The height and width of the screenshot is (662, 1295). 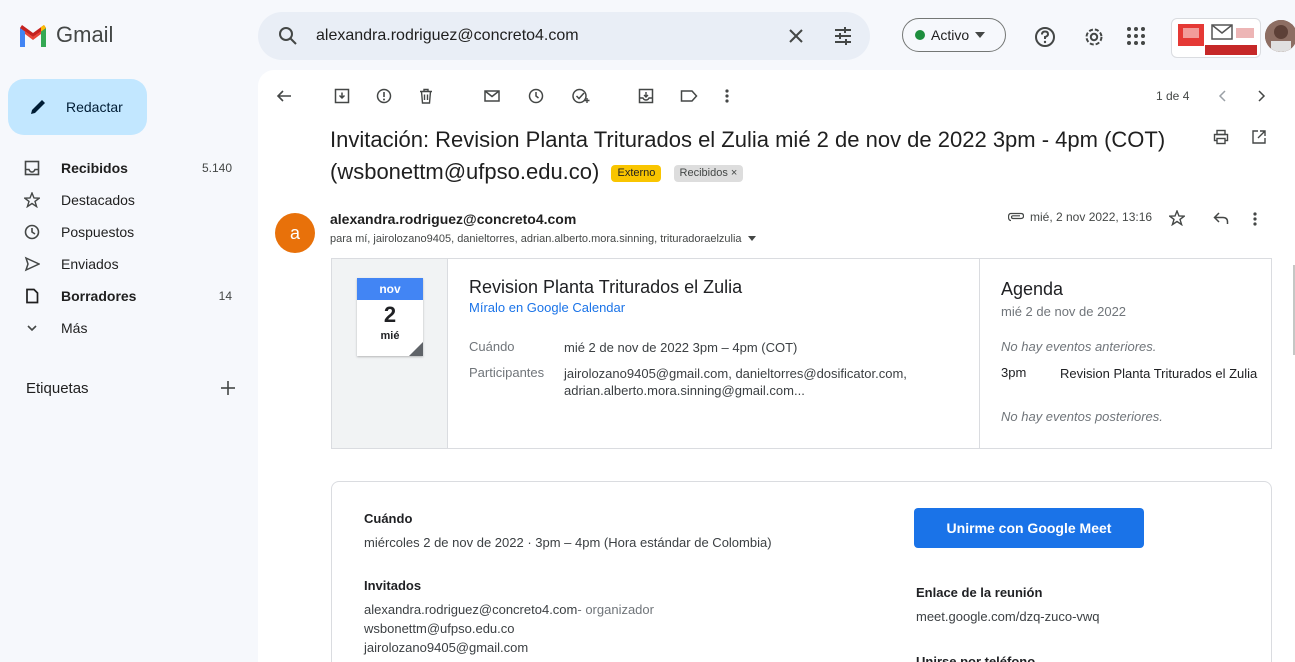 I want to click on external-chip: Externo, so click(x=636, y=173).